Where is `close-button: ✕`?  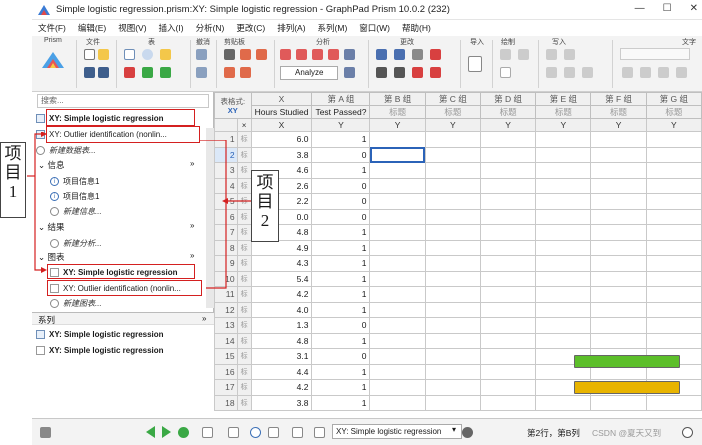
close-button: ✕ is located at coordinates (694, 8).